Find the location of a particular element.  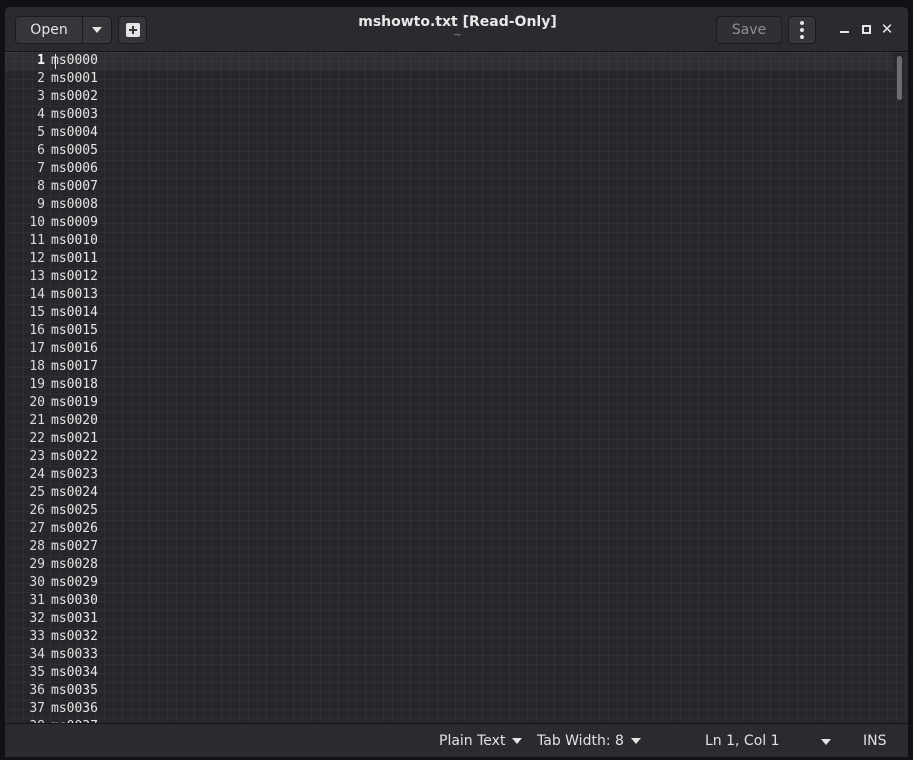

editor-line: 35 ms0034 is located at coordinates (449, 673).